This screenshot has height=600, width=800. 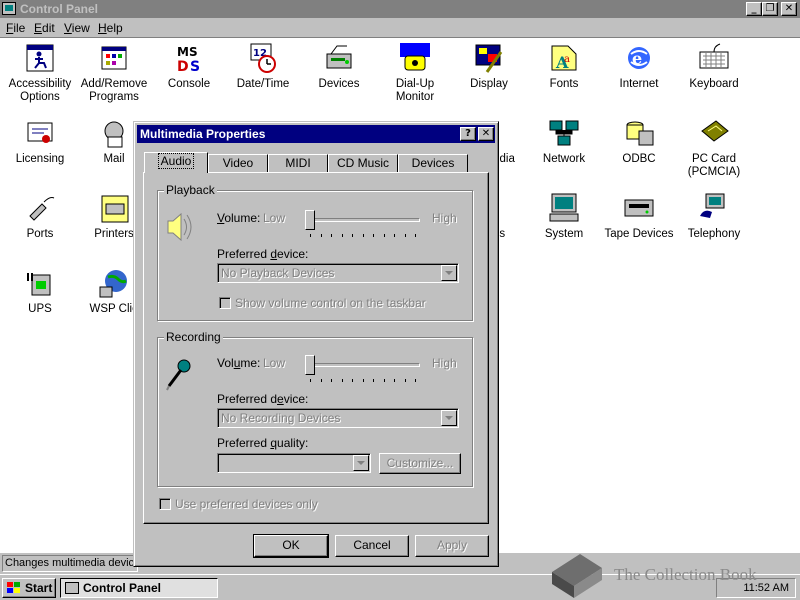 I want to click on recording-quality-select, so click(x=294, y=463).